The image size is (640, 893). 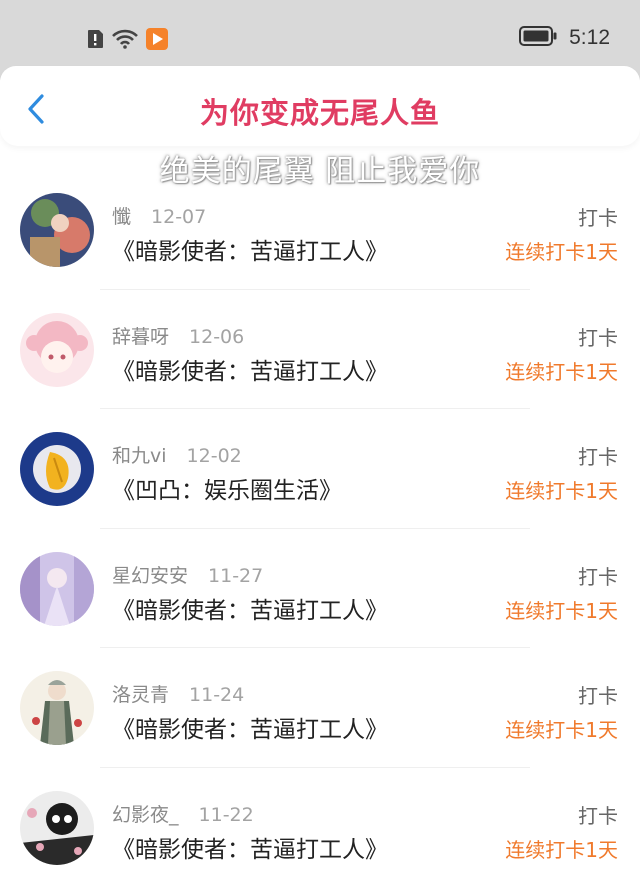 I want to click on username: 幻影夜_, so click(x=145, y=815).